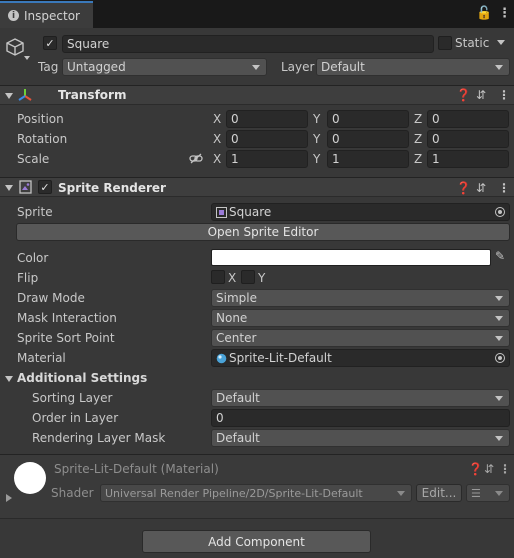 Image resolution: width=514 pixels, height=558 pixels. Describe the element at coordinates (267, 139) in the screenshot. I see `rotation-x-field: 0` at that location.